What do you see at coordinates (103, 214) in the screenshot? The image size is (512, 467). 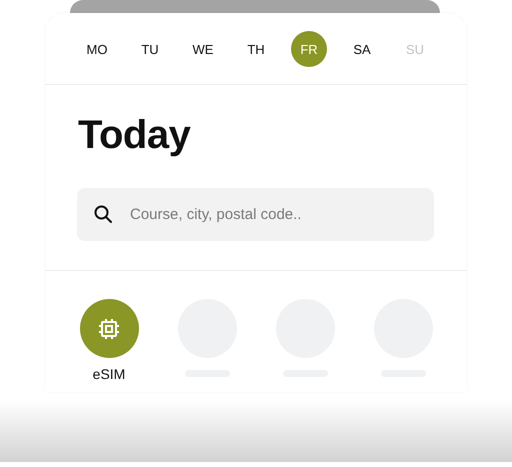 I see `search-icon` at bounding box center [103, 214].